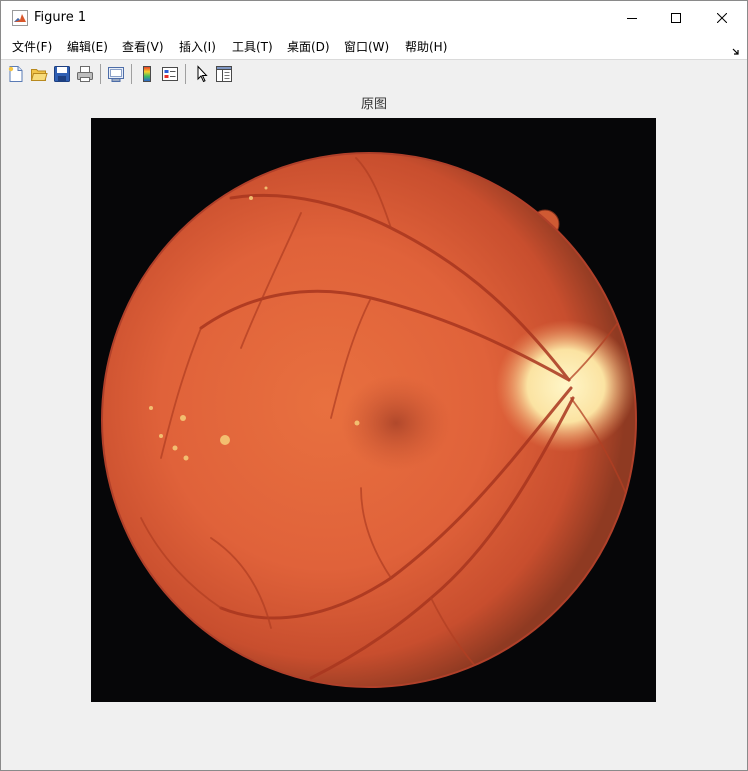 The image size is (748, 771). I want to click on open-file-icon, so click(39, 74).